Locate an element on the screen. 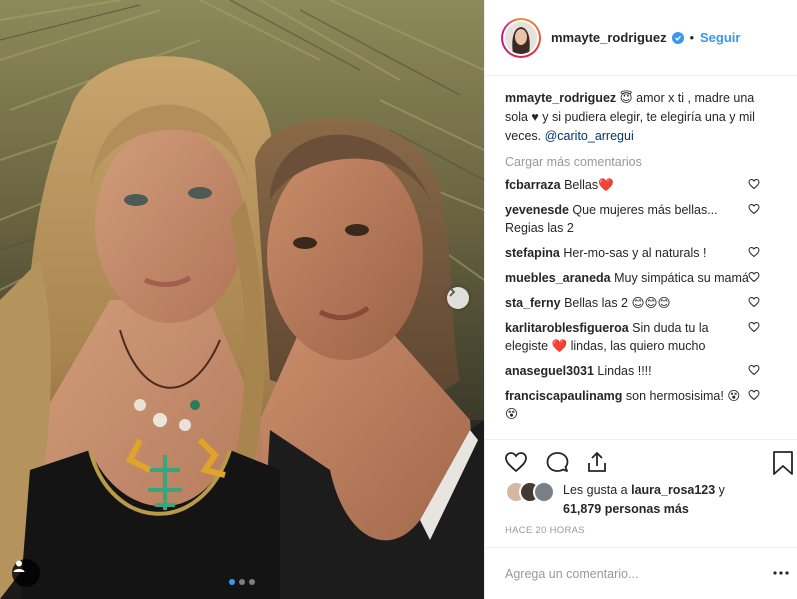 This screenshot has width=797, height=599. comment-text: Her-mo-sas y al naturals ! is located at coordinates (633, 253).